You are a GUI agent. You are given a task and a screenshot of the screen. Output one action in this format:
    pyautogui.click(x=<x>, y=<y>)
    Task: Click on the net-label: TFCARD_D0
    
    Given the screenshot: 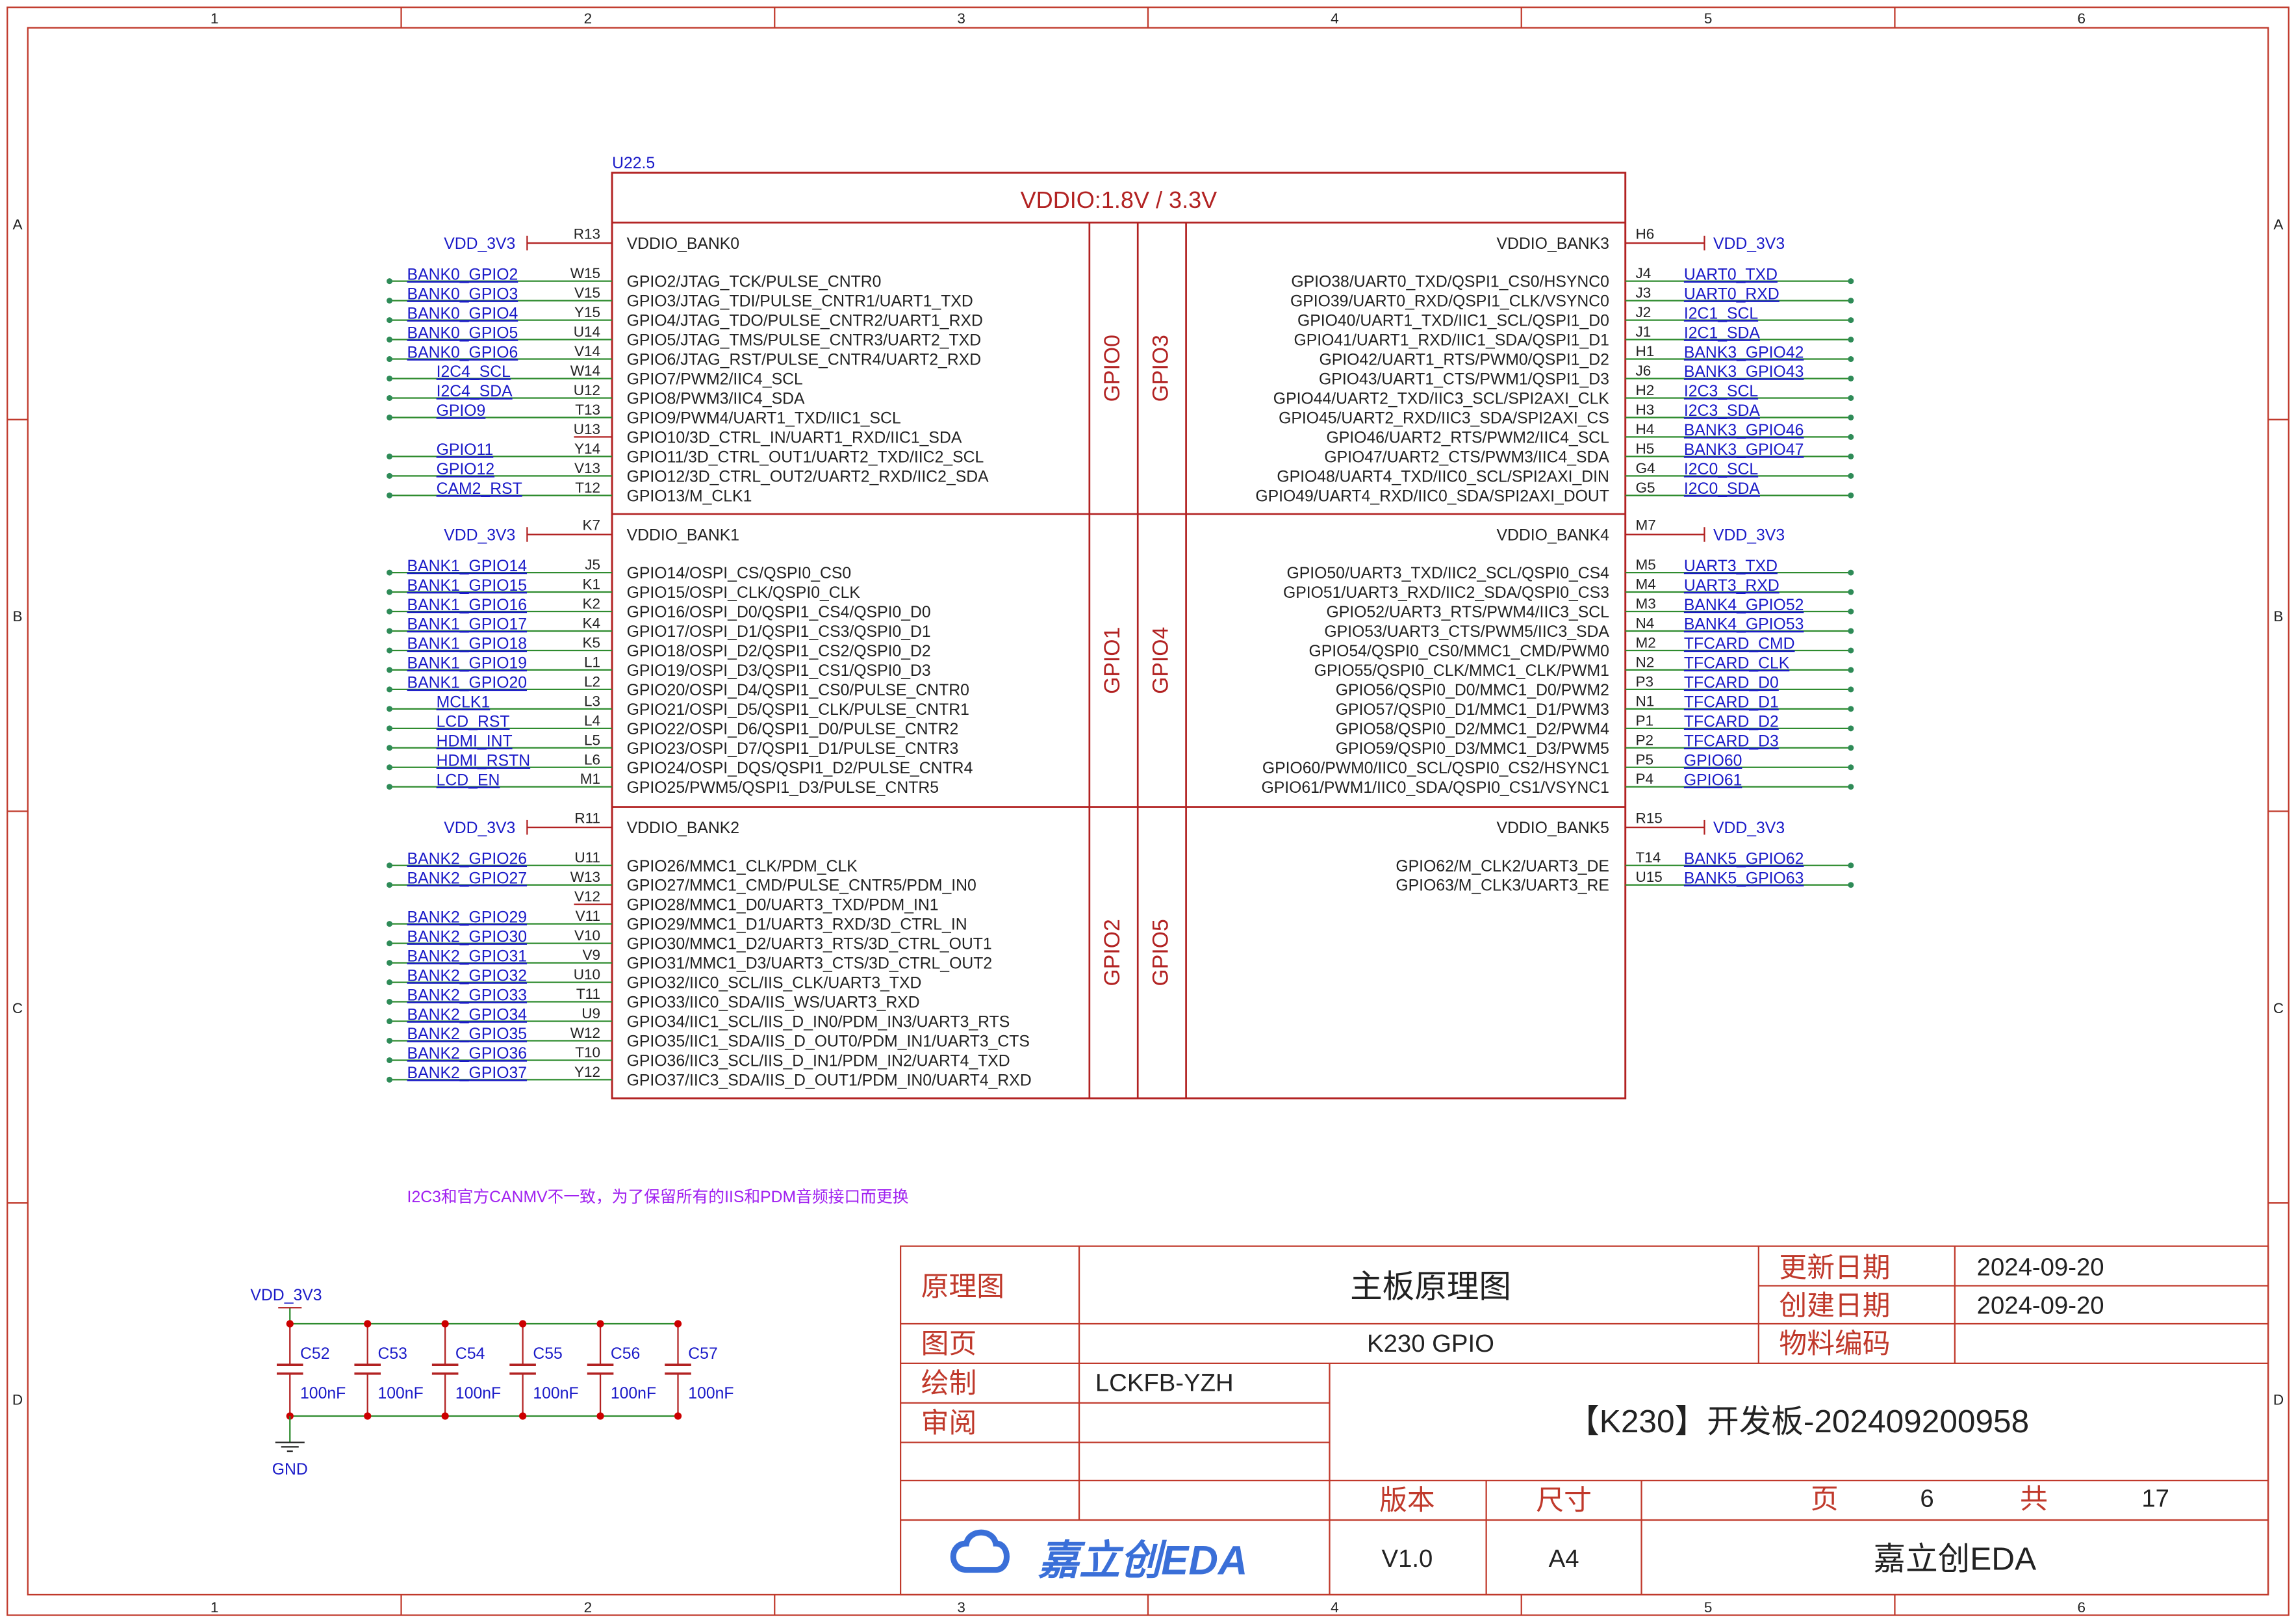 What is the action you would take?
    pyautogui.click(x=1731, y=683)
    